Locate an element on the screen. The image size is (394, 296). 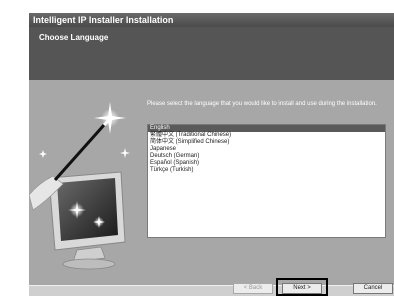
window-titlebar: Intelligent IP Installer Installation is located at coordinates (211, 20).